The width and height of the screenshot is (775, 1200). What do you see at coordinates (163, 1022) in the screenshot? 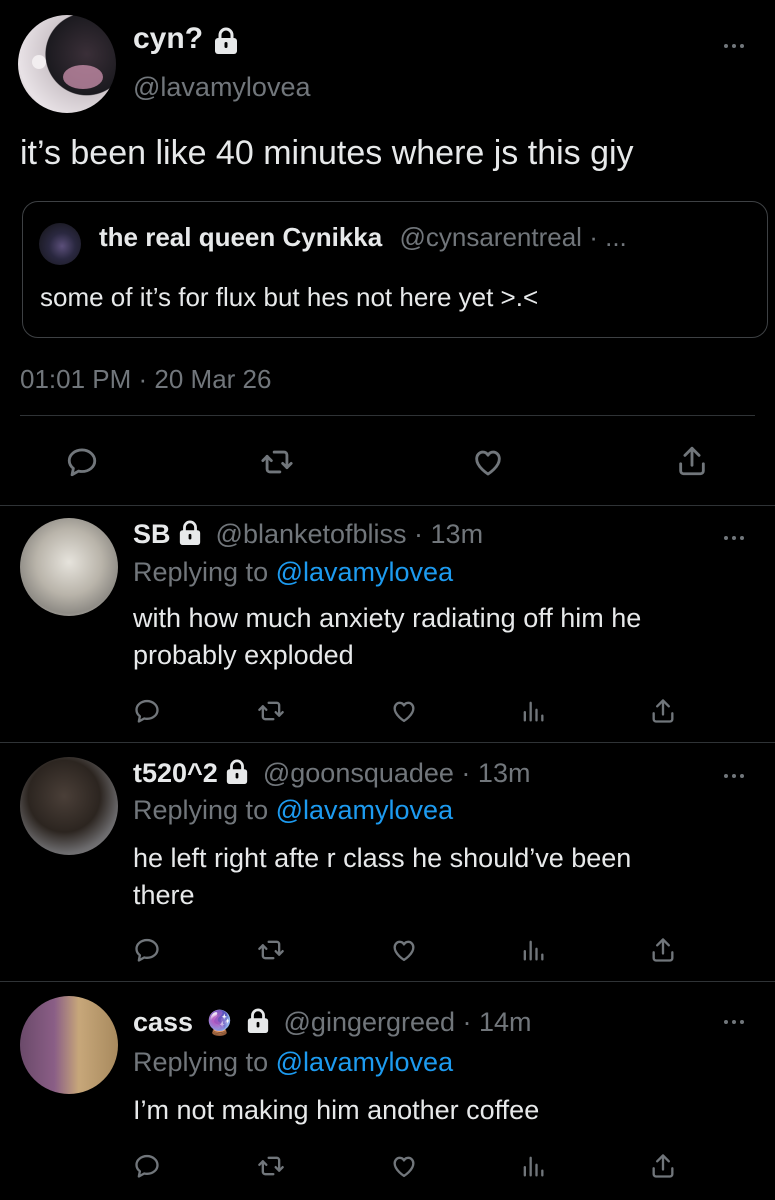
I see `reply-display-name: cass` at bounding box center [163, 1022].